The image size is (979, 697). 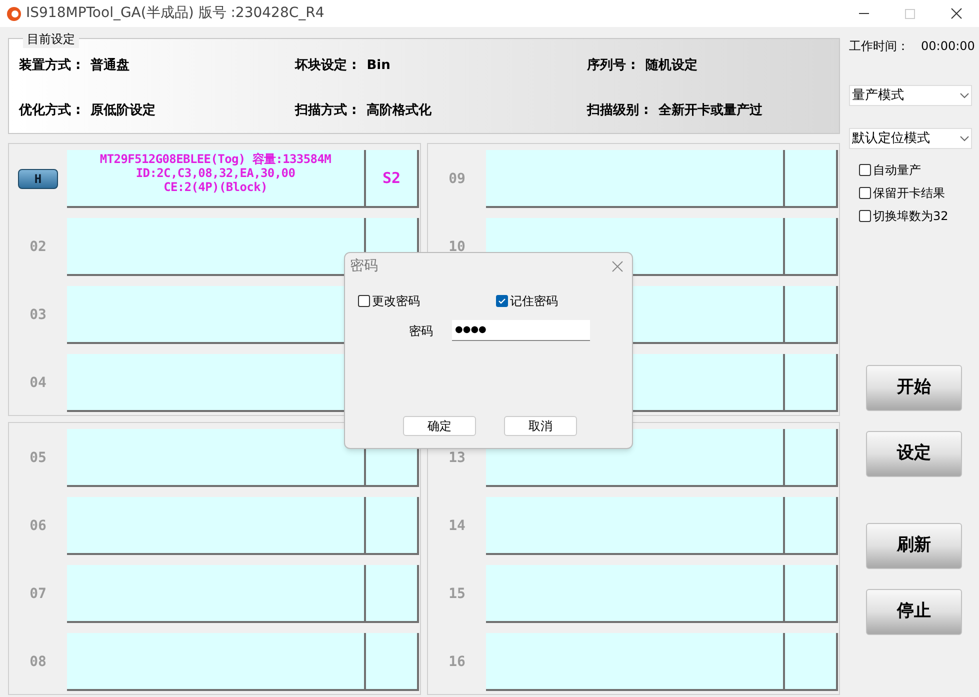 I want to click on slot-number: 14, so click(x=457, y=526).